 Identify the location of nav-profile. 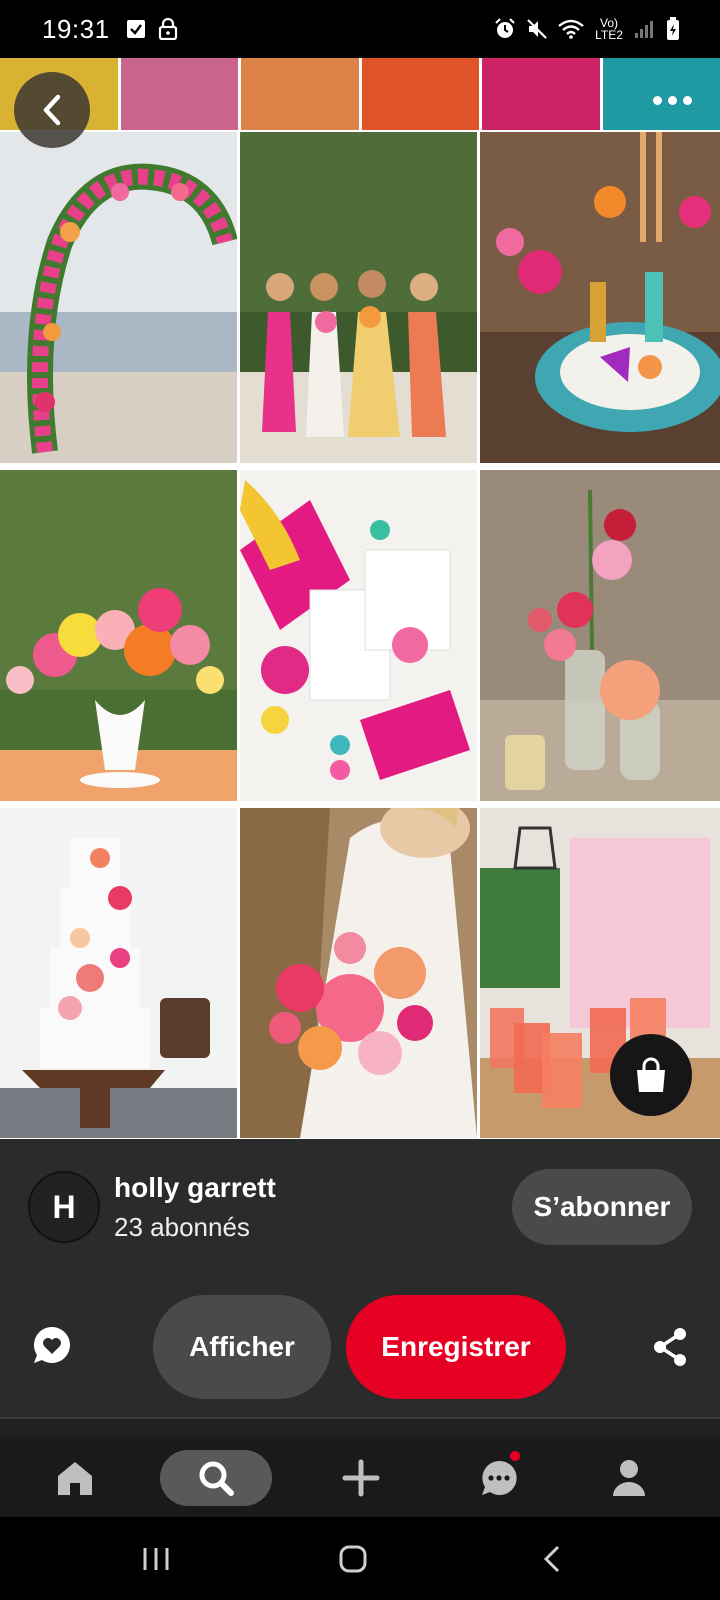
(629, 1478).